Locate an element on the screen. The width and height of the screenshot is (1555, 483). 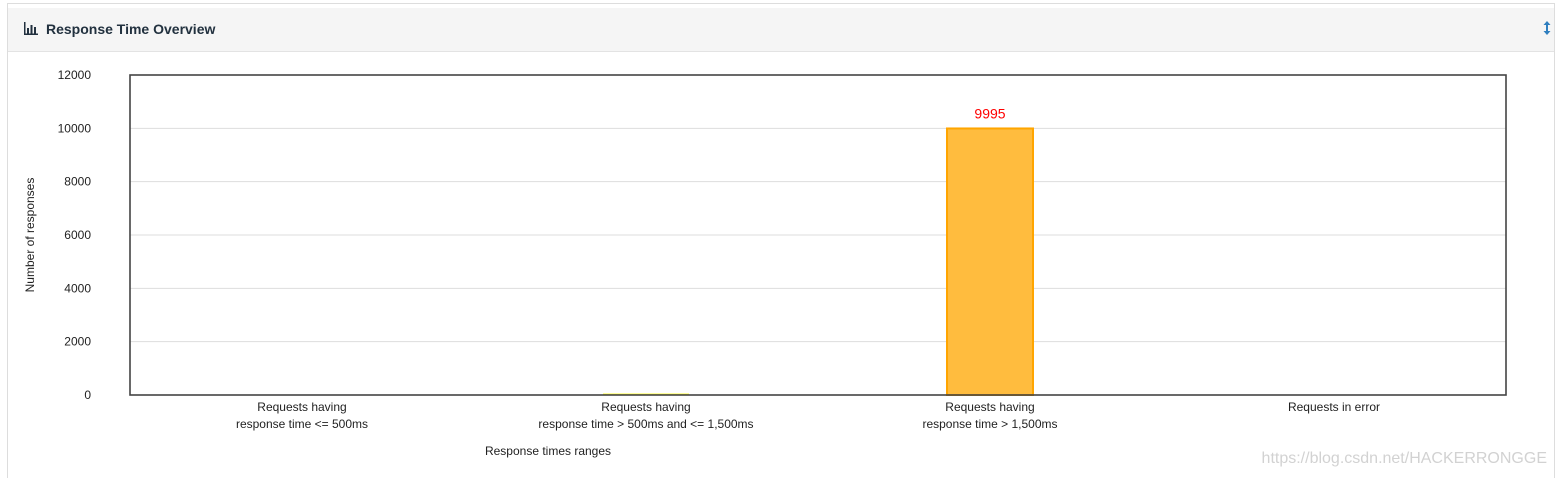
watermark: https://blog.csdn.net/HACKERRONGGE is located at coordinates (1404, 458).